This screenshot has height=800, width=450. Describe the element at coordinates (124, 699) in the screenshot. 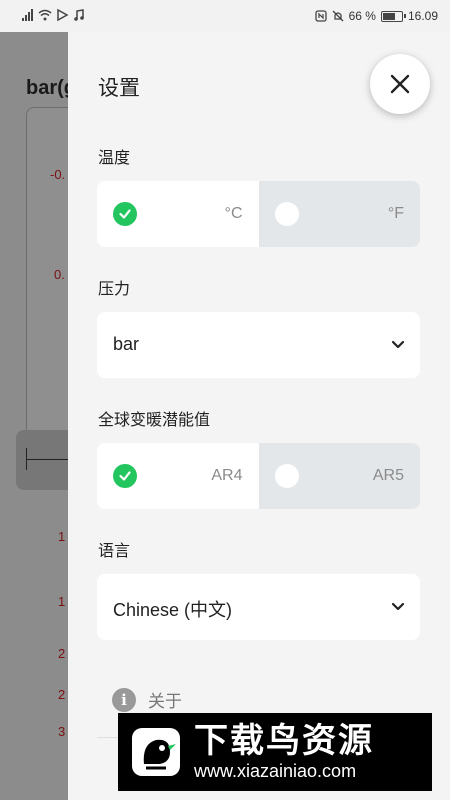

I see `info-icon: i` at that location.